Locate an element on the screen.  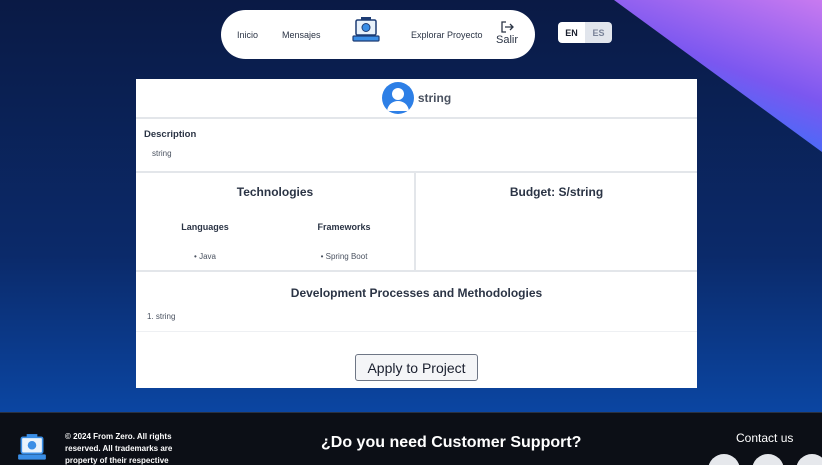
apply-to-project-button: Apply to Project is located at coordinates (416, 367).